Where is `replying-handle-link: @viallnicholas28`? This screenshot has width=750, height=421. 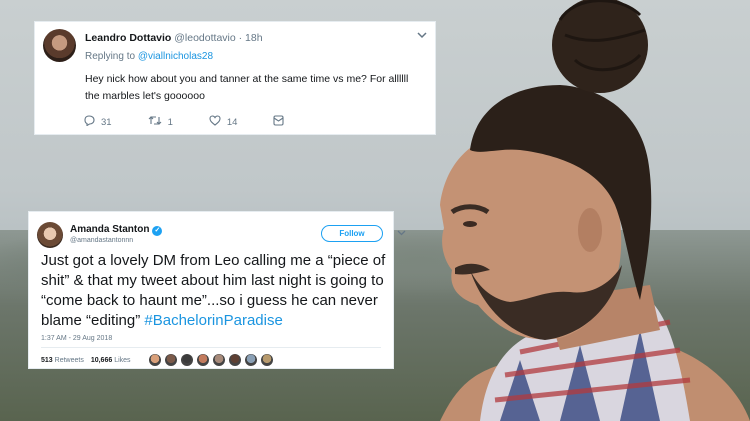 replying-handle-link: @viallnicholas28 is located at coordinates (175, 56).